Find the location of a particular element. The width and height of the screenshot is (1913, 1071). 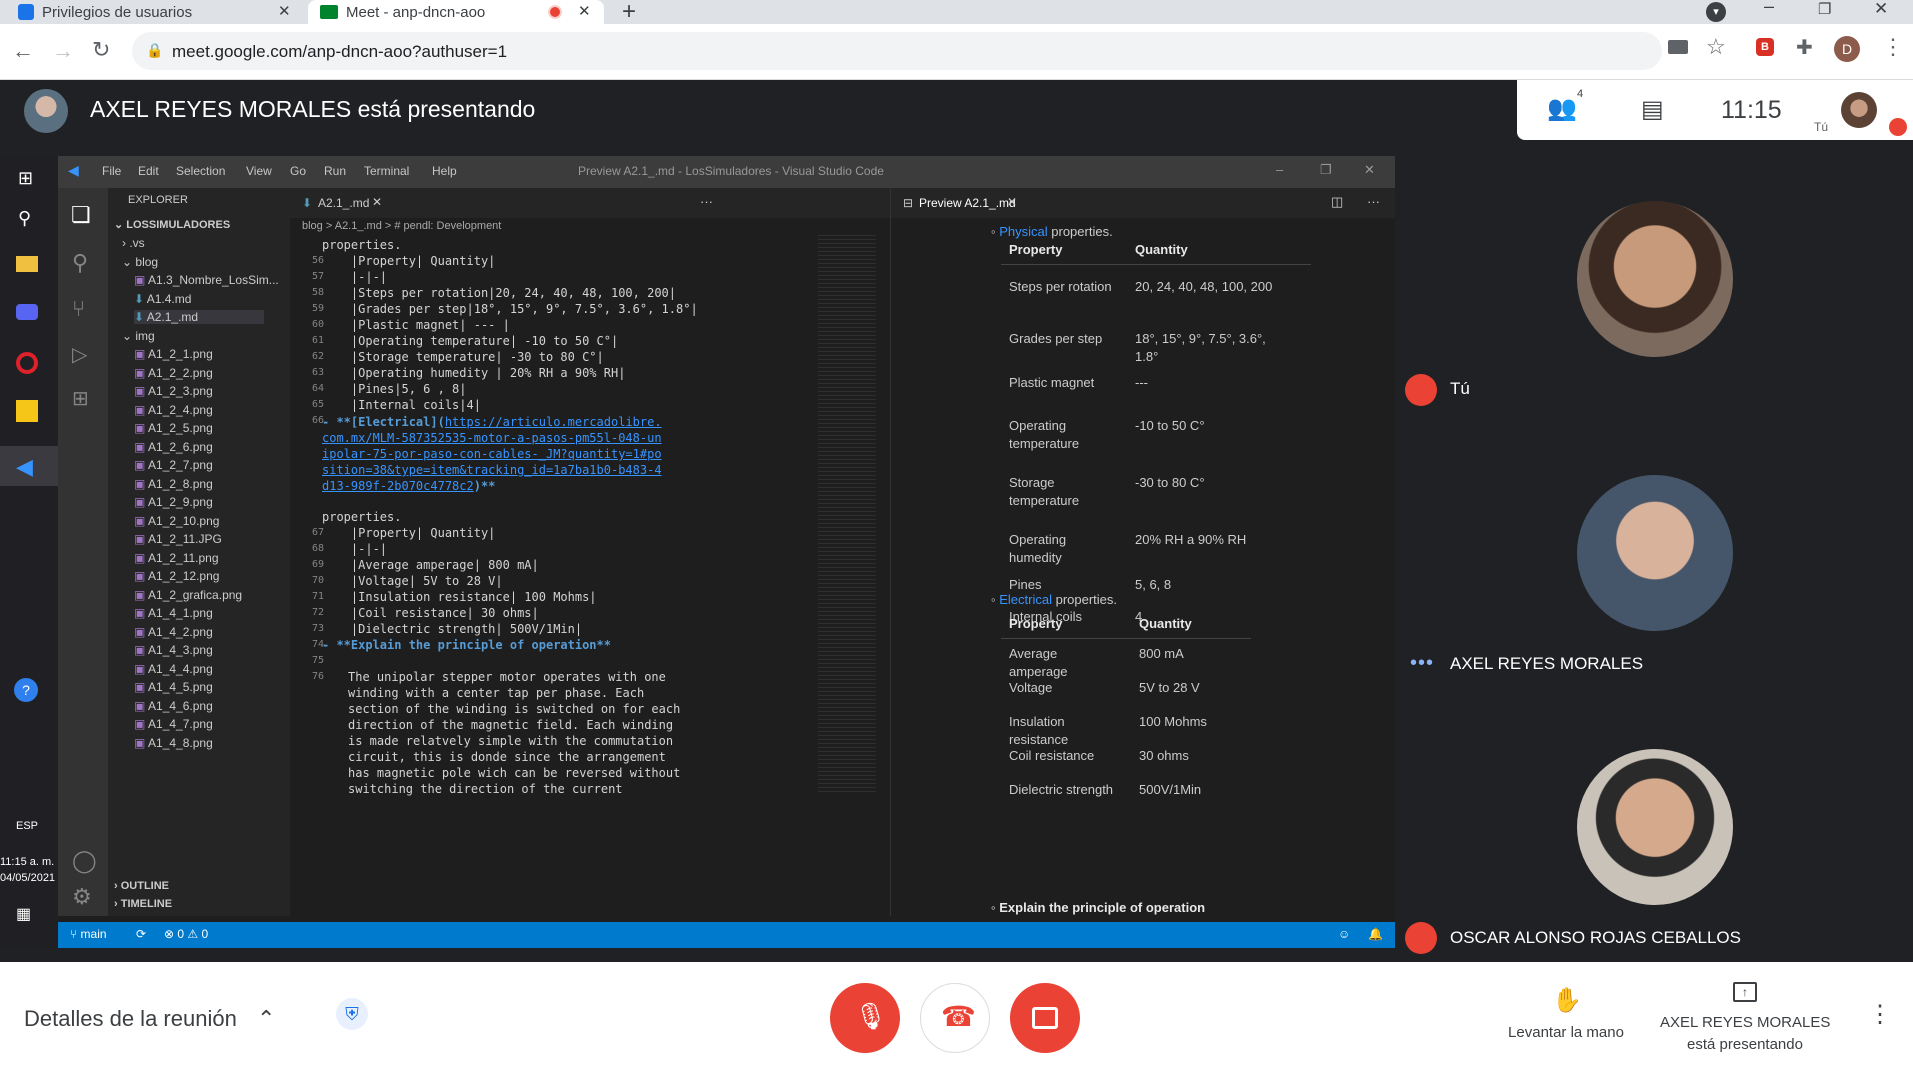

folder-chevron-icon: ⌄ is located at coordinates (129, 261).